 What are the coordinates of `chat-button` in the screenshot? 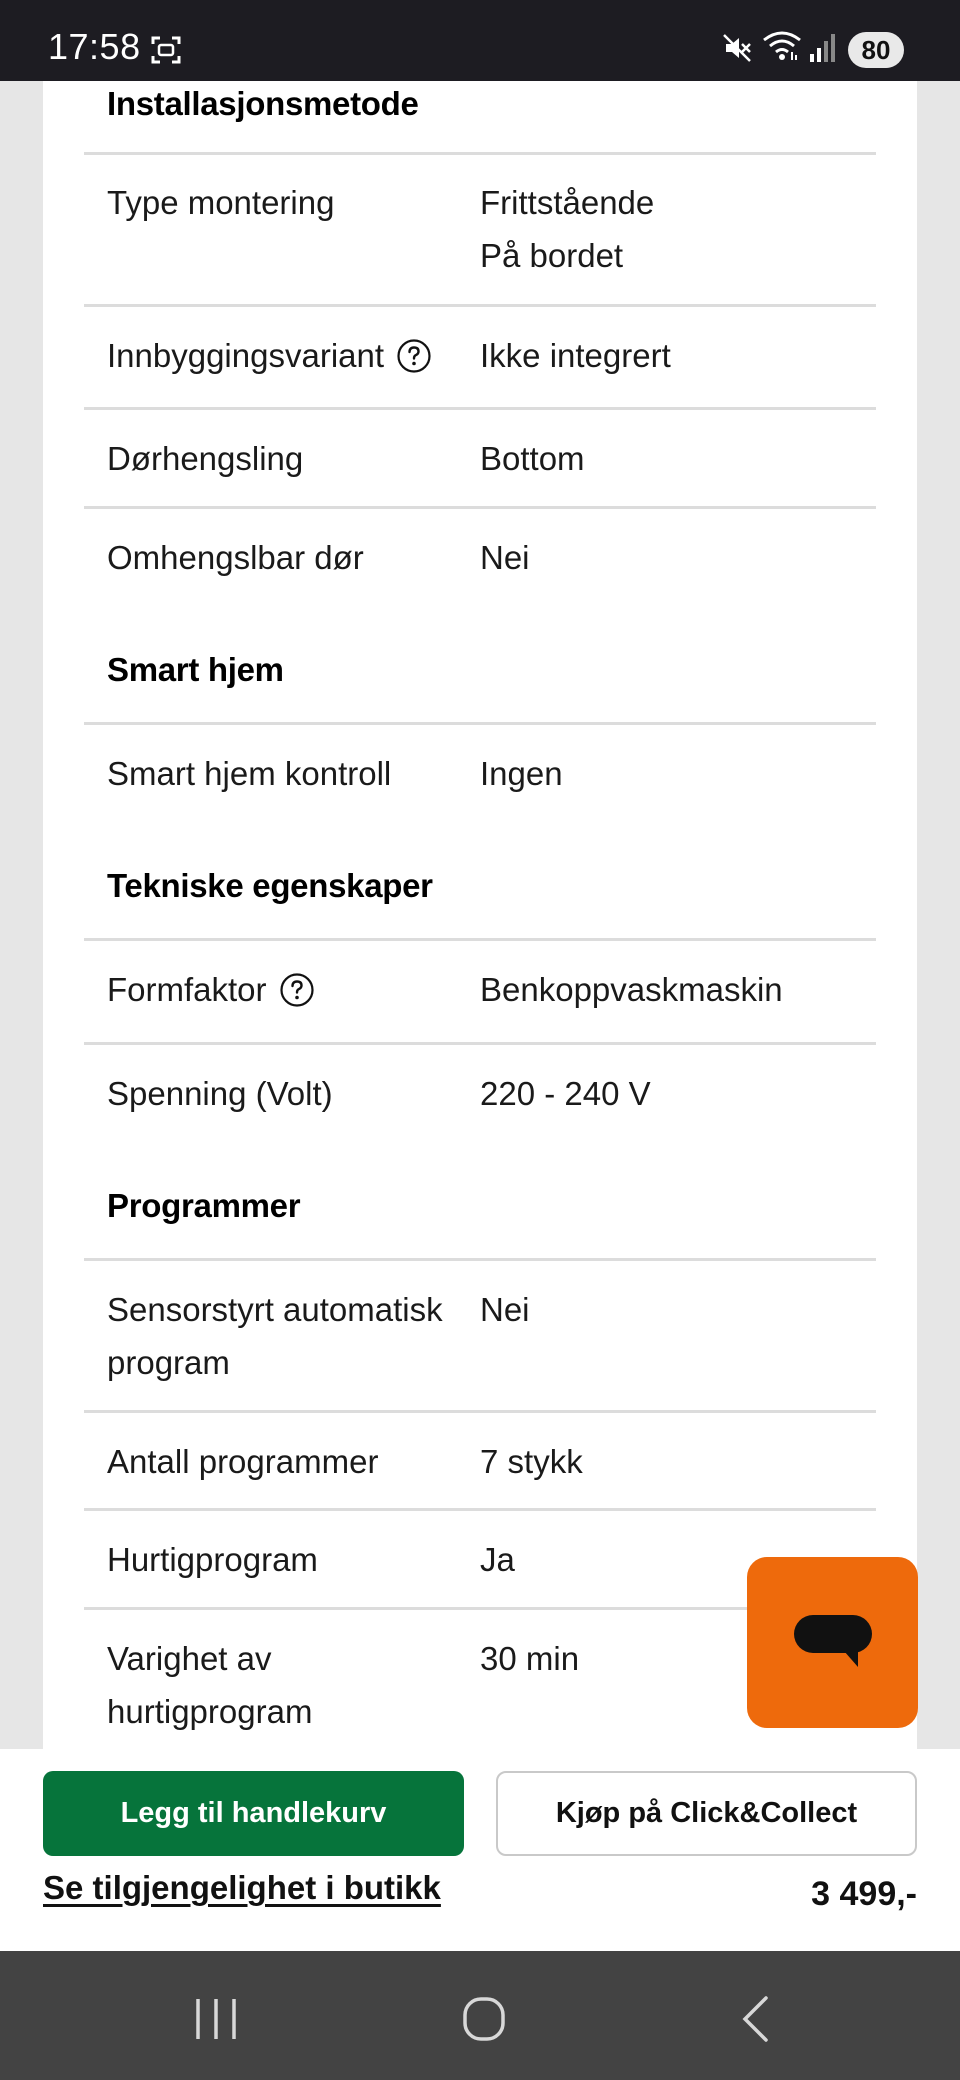 It's located at (832, 1642).